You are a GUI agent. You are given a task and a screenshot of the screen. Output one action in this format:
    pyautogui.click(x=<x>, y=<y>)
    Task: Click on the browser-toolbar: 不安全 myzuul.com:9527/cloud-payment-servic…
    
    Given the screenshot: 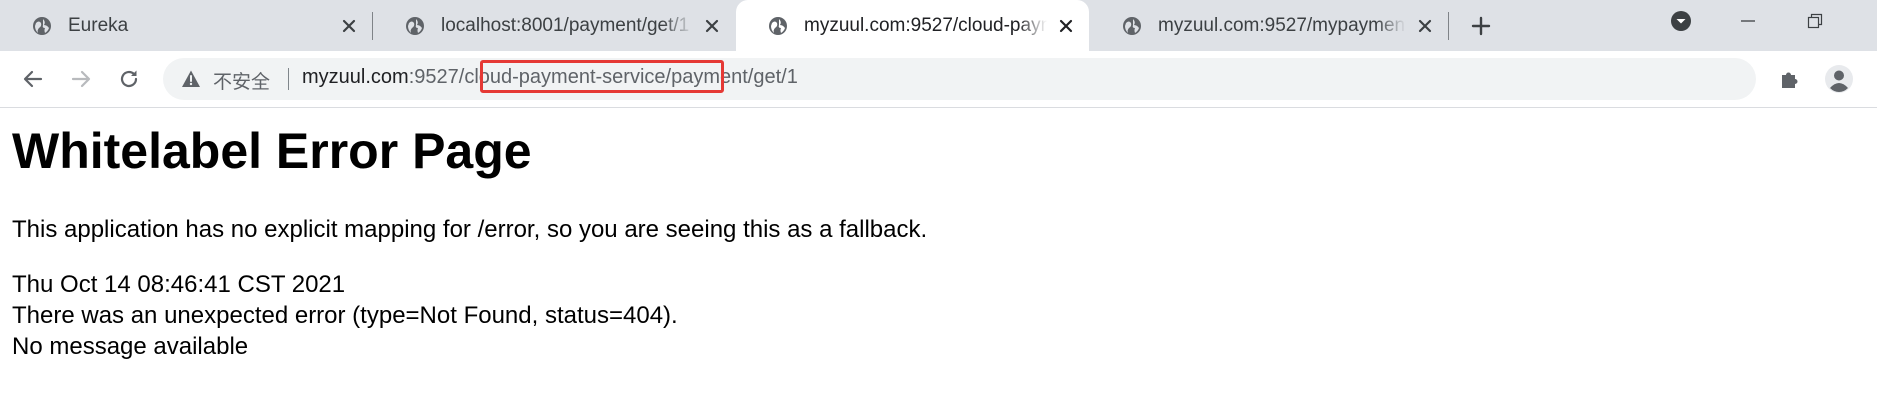 What is the action you would take?
    pyautogui.click(x=938, y=79)
    